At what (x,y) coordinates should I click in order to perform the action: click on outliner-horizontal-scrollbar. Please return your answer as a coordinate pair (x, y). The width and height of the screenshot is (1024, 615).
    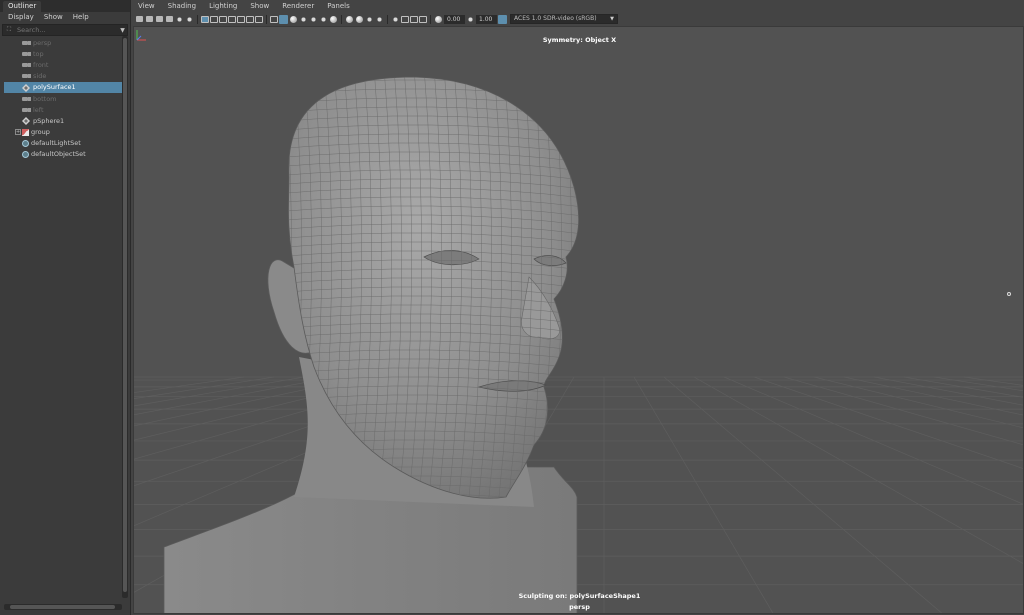
    Looking at the image, I should click on (63, 607).